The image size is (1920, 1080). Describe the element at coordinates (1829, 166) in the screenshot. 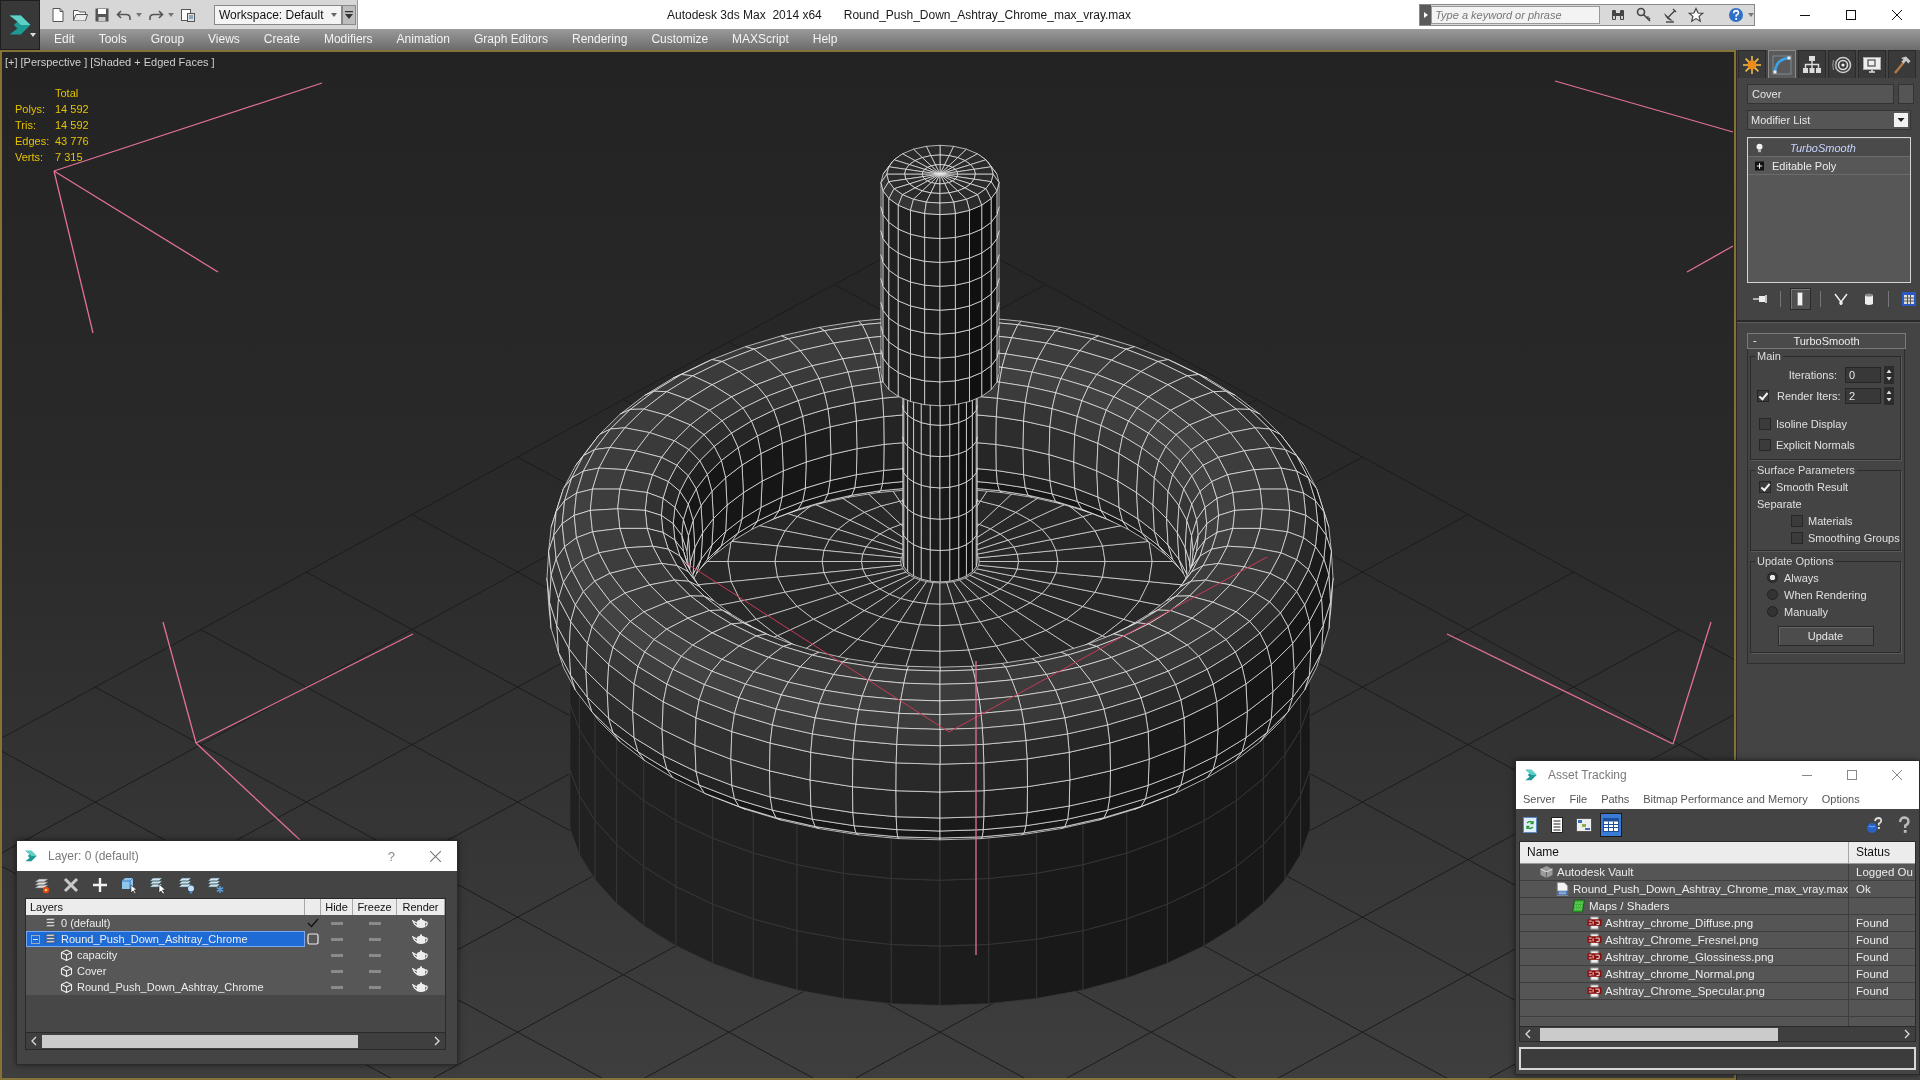

I see `stack-item: Editable Poly` at that location.